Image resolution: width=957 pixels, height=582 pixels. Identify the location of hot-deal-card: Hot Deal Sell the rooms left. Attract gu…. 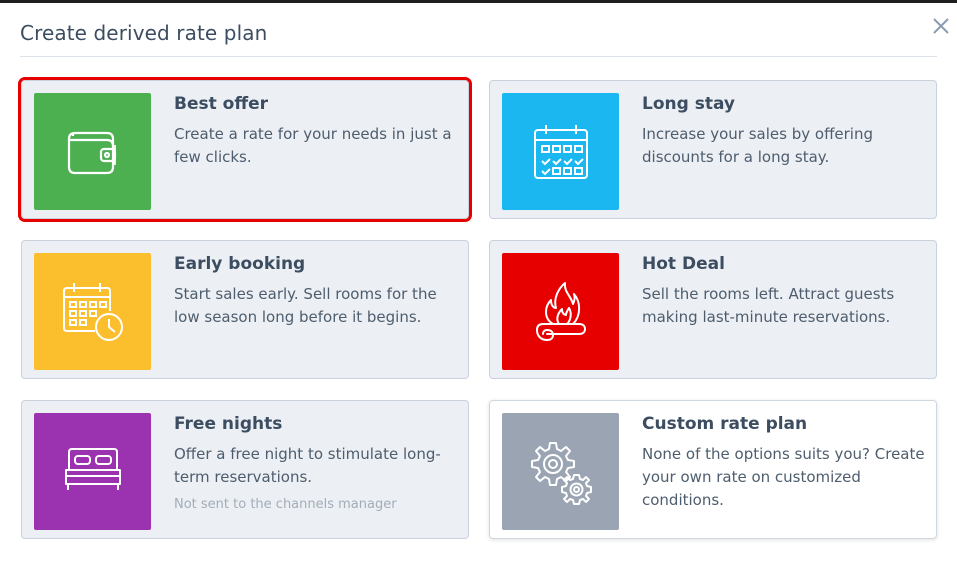
(713, 309).